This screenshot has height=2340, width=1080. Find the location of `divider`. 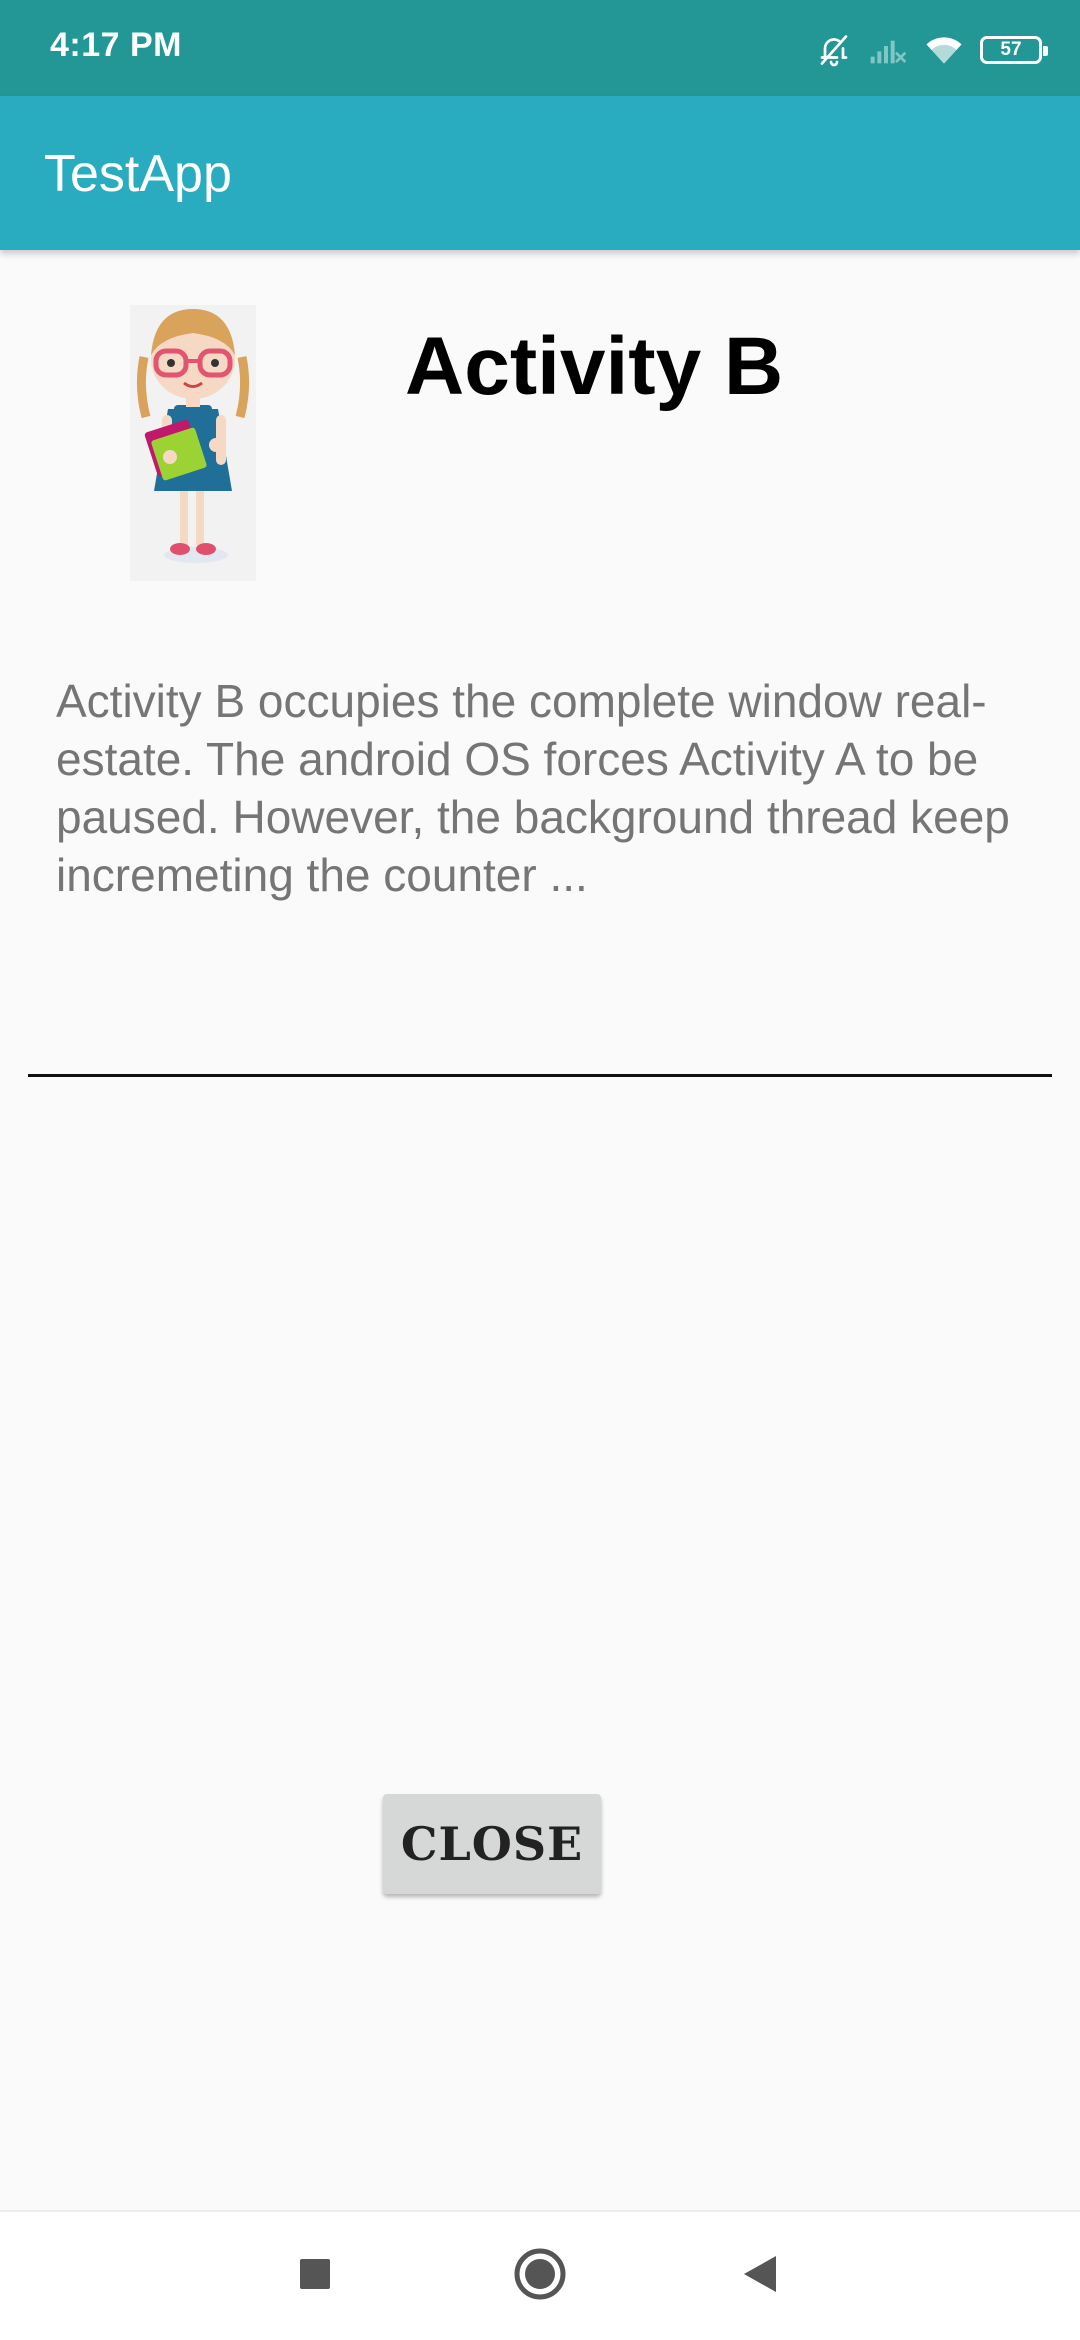

divider is located at coordinates (540, 1075).